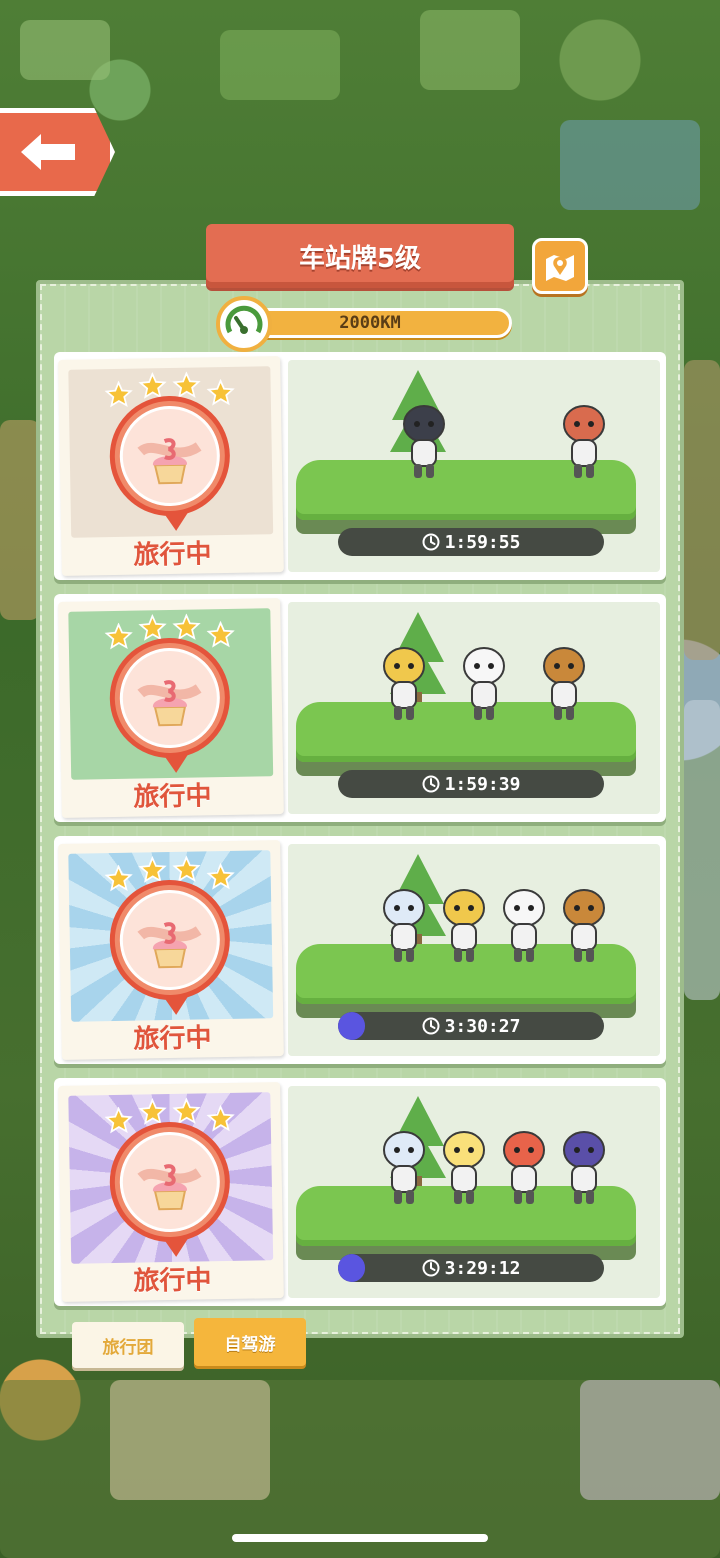 This screenshot has width=720, height=1558. Describe the element at coordinates (360, 1538) in the screenshot. I see `home-indicator` at that location.